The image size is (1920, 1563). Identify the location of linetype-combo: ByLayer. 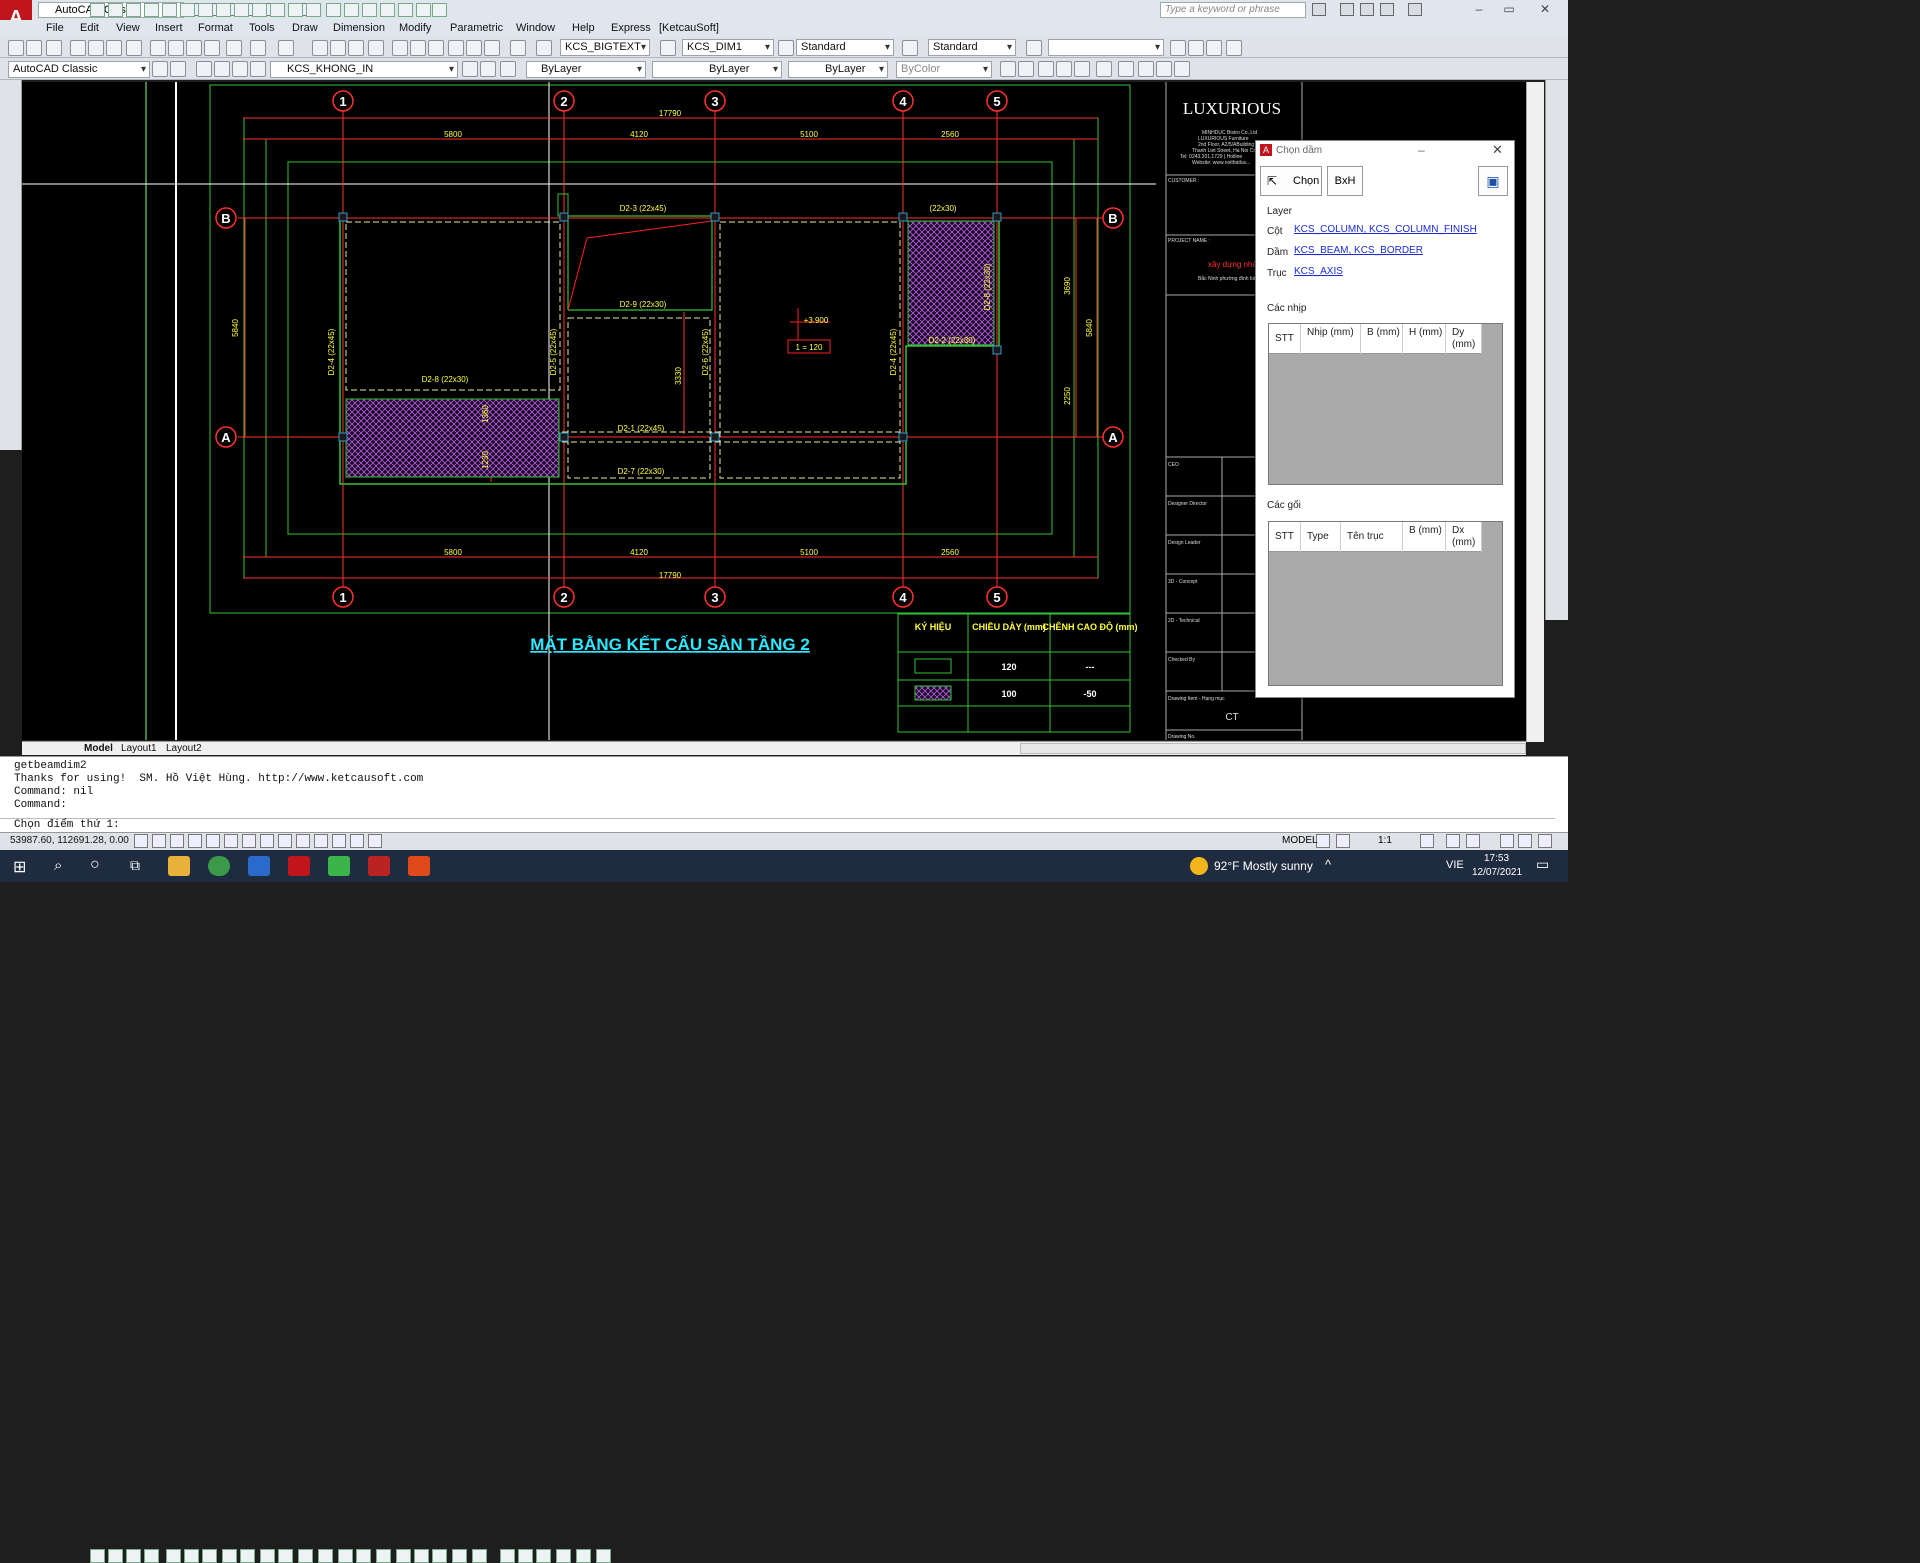
(717, 69).